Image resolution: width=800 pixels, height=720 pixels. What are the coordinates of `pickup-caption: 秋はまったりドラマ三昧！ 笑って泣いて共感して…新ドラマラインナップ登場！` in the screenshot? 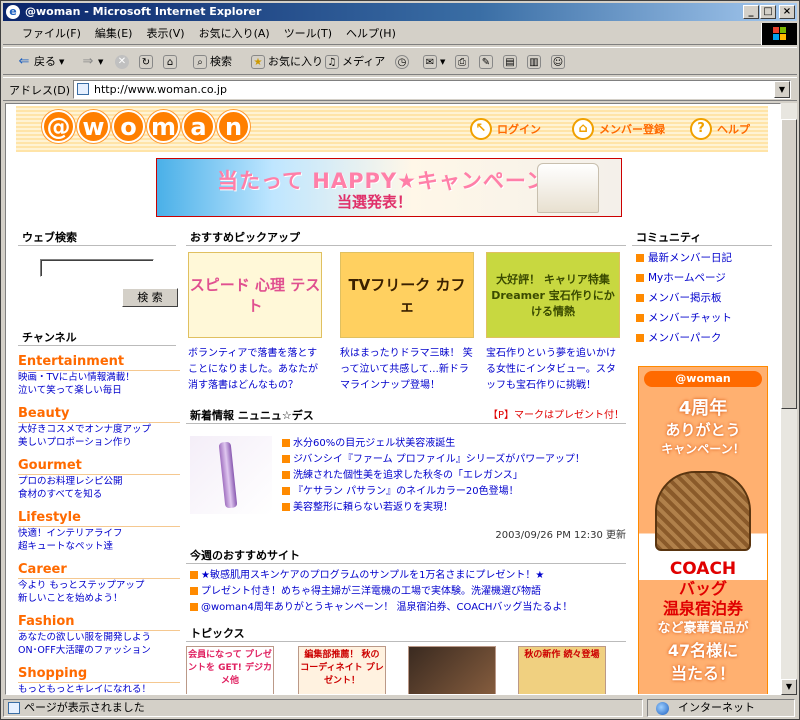 It's located at (407, 370).